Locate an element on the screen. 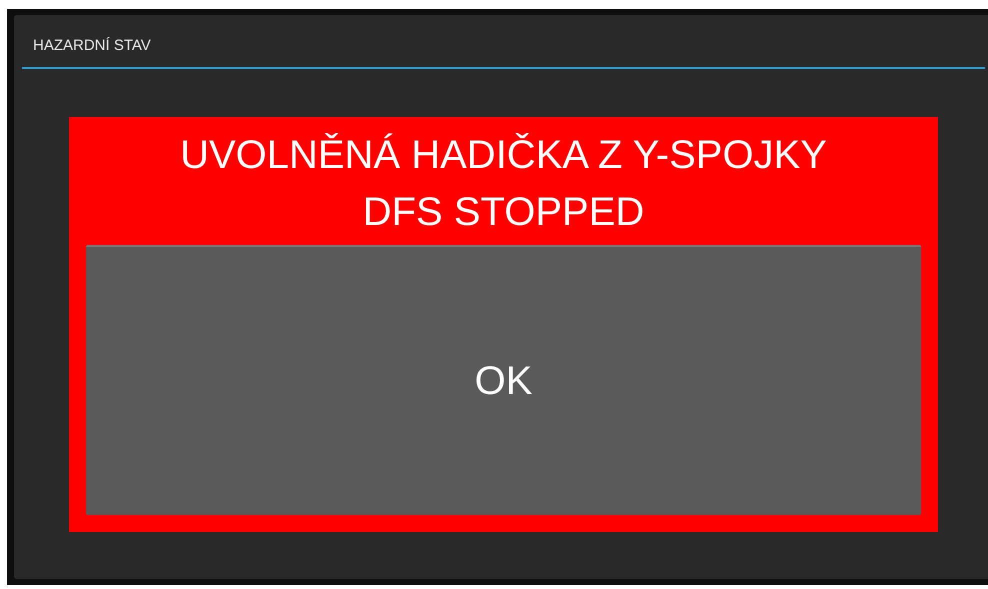  alarm-message: DFS STOPPED is located at coordinates (504, 212).